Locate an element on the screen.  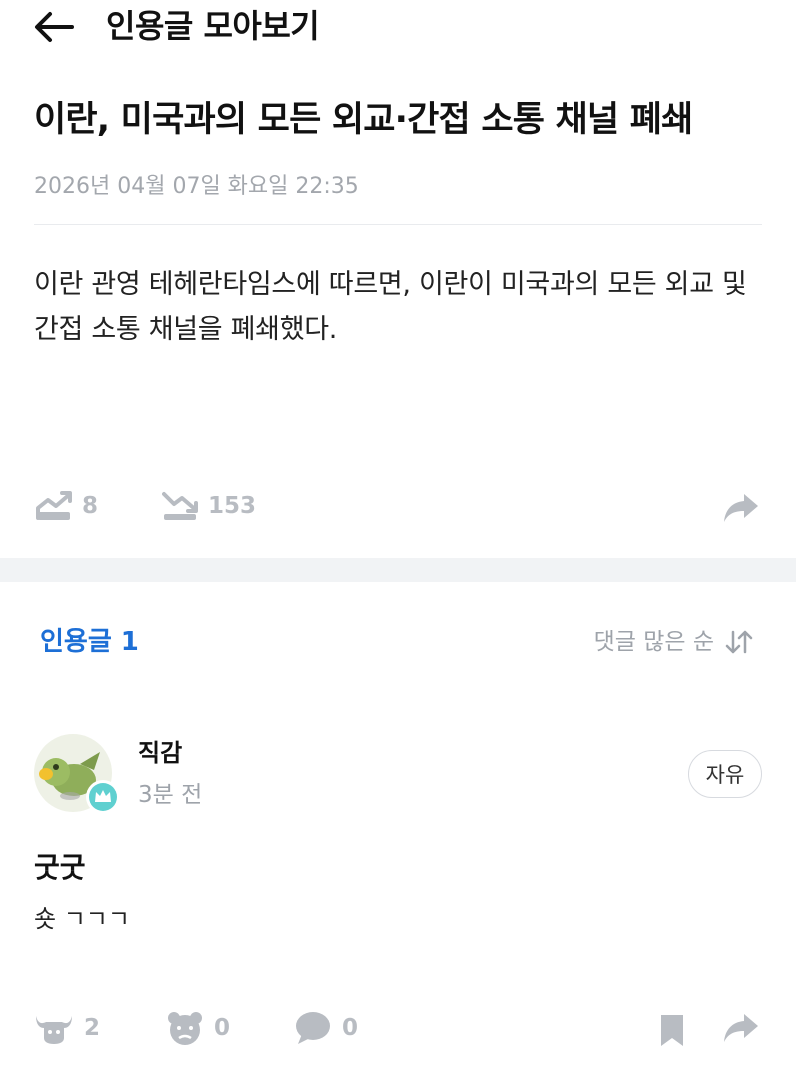
comment-button: 0 is located at coordinates (326, 1028).